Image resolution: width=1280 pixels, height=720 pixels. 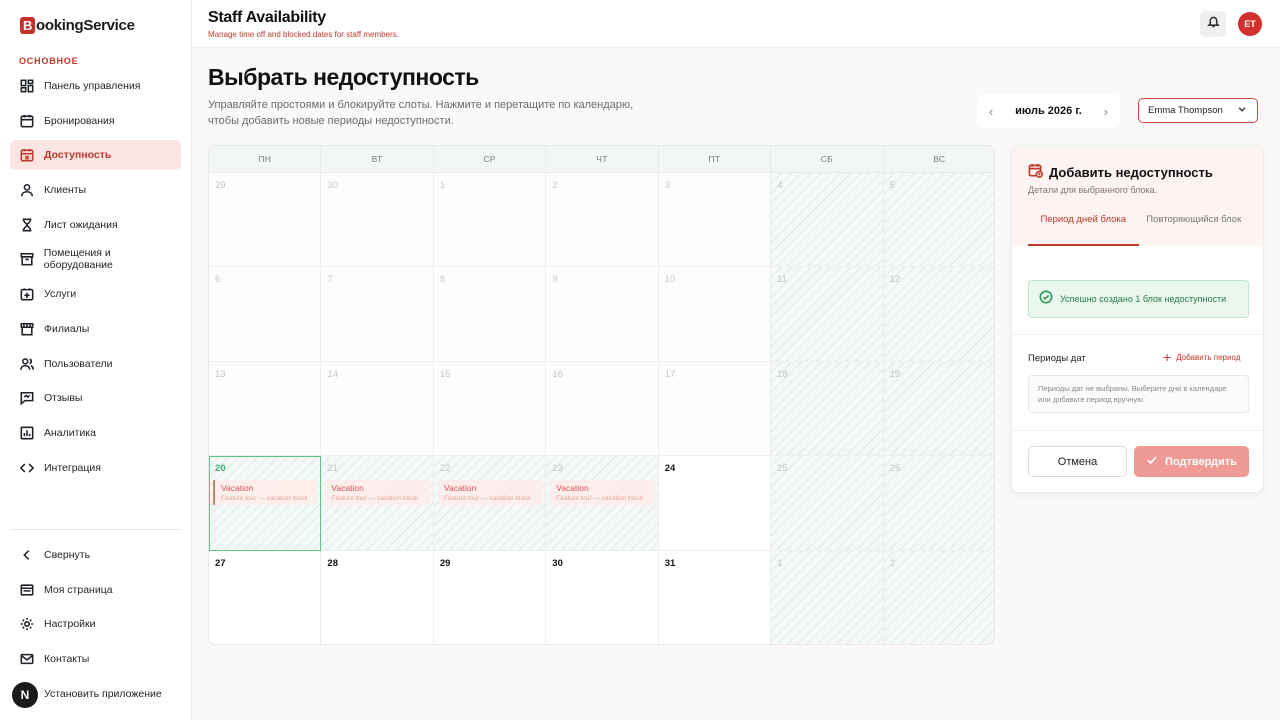 What do you see at coordinates (1131, 172) in the screenshot?
I see `panel-title-text: Добавить недоступность` at bounding box center [1131, 172].